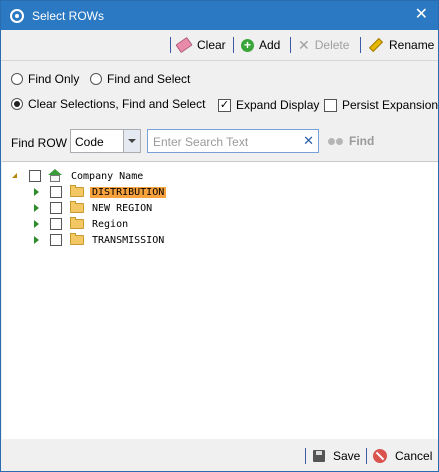 Image resolution: width=439 pixels, height=472 pixels. What do you see at coordinates (122, 208) in the screenshot?
I see `tree-node-label: NEW REGION` at bounding box center [122, 208].